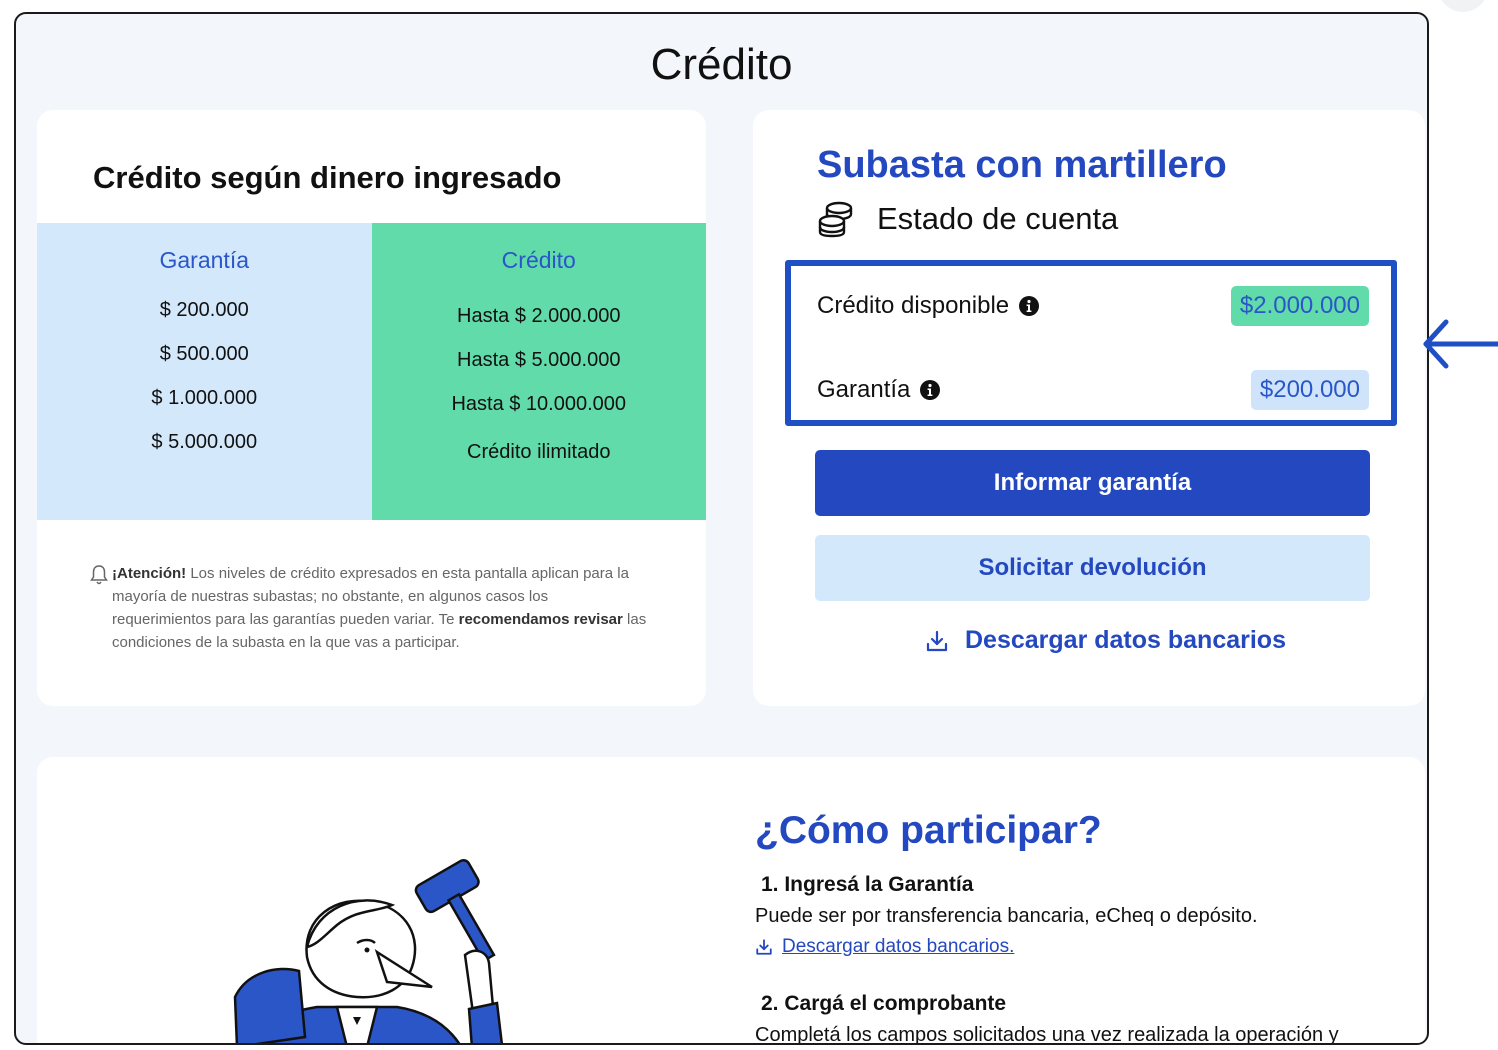 Image resolution: width=1498 pixels, height=1050 pixels. I want to click on step-1-download-link: Descargar datos bancarios., so click(1075, 947).